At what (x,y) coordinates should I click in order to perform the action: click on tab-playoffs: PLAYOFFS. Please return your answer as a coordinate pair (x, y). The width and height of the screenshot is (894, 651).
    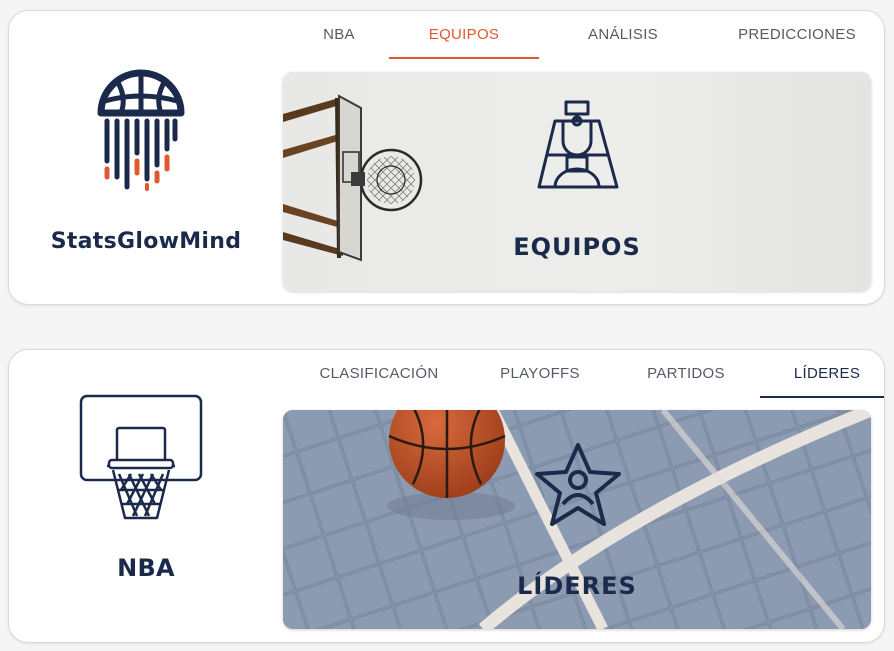
    Looking at the image, I should click on (540, 374).